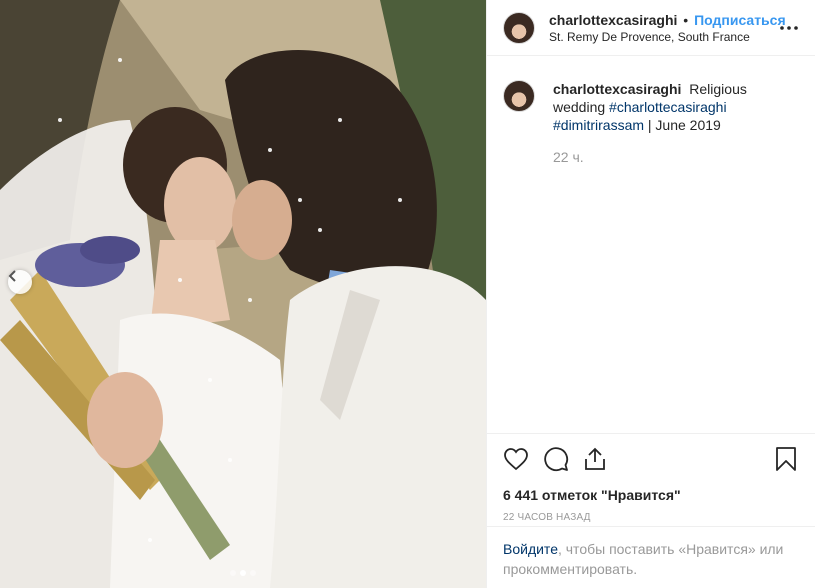  What do you see at coordinates (684, 125) in the screenshot?
I see `caption-text-after: | June 2019` at bounding box center [684, 125].